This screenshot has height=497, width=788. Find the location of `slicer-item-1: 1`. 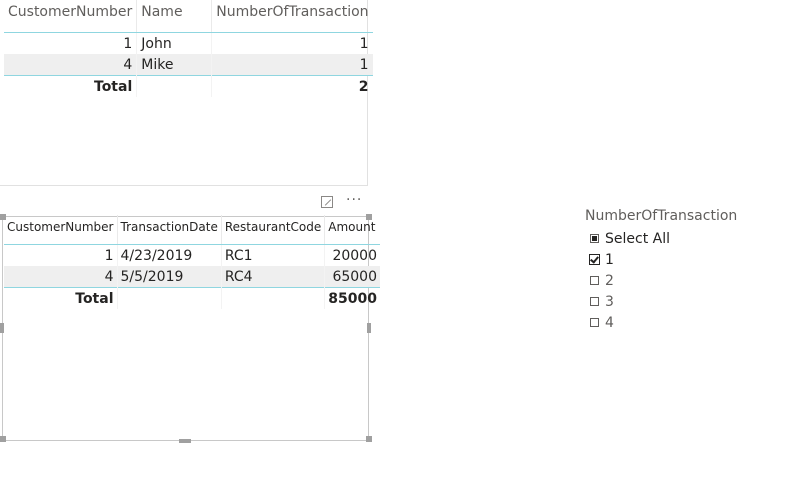

slicer-item-1: 1 is located at coordinates (661, 259).